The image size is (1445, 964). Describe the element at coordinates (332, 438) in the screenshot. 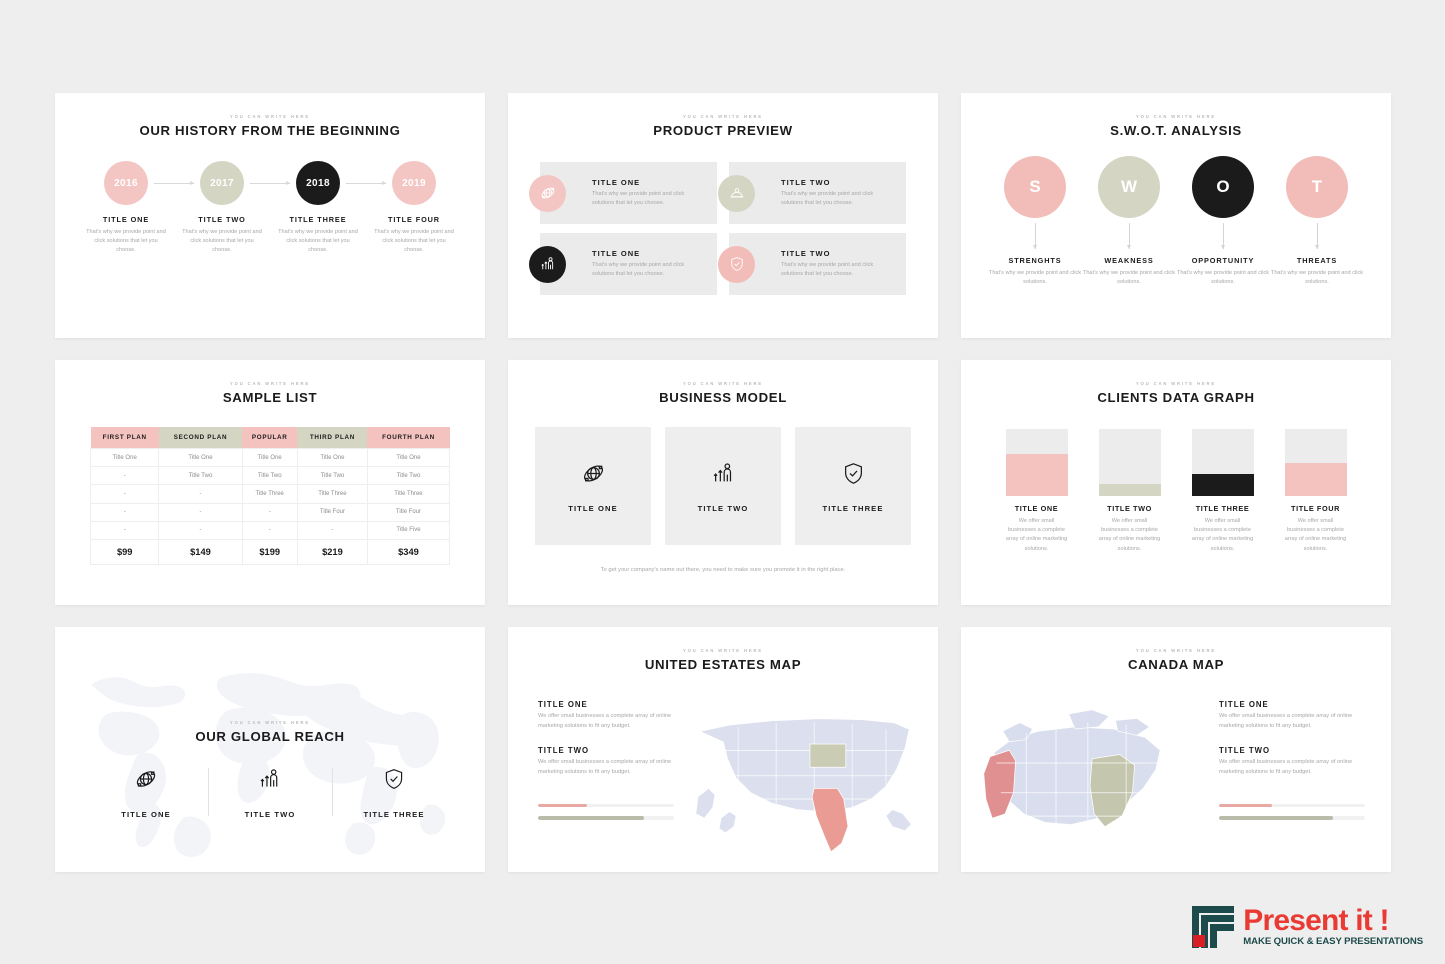

I see `table-header-cell: THIRD PLAN` at that location.